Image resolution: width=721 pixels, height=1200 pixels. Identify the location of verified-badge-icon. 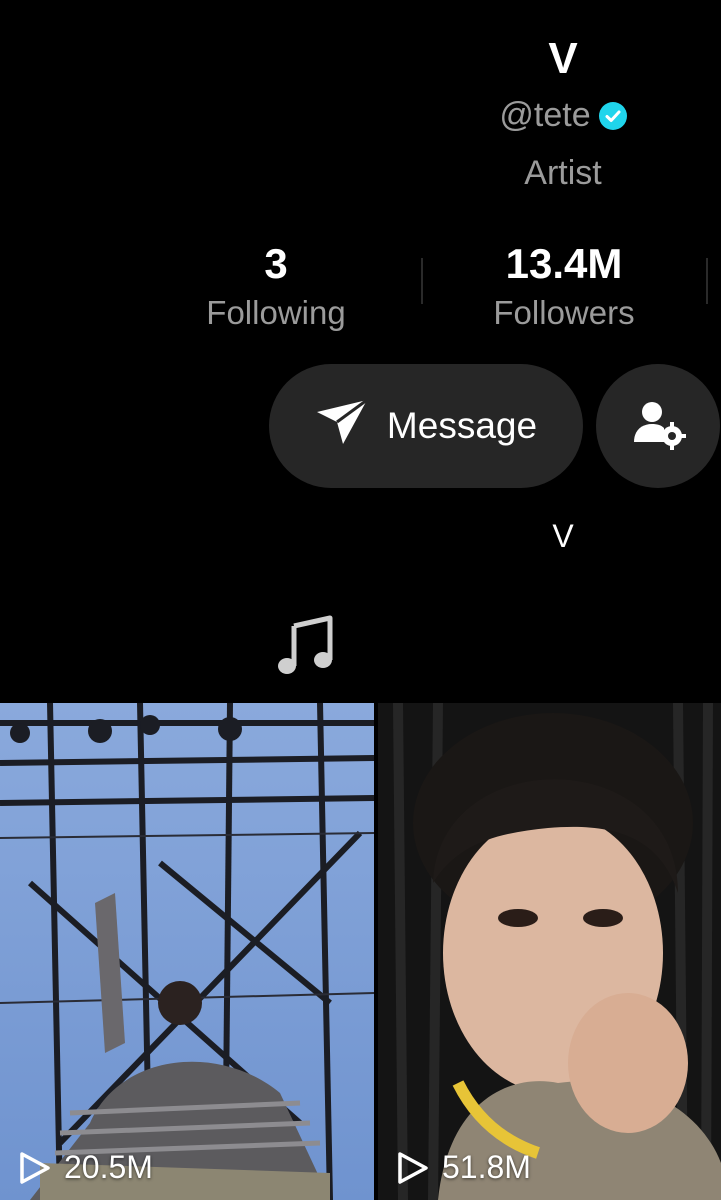
(612, 115).